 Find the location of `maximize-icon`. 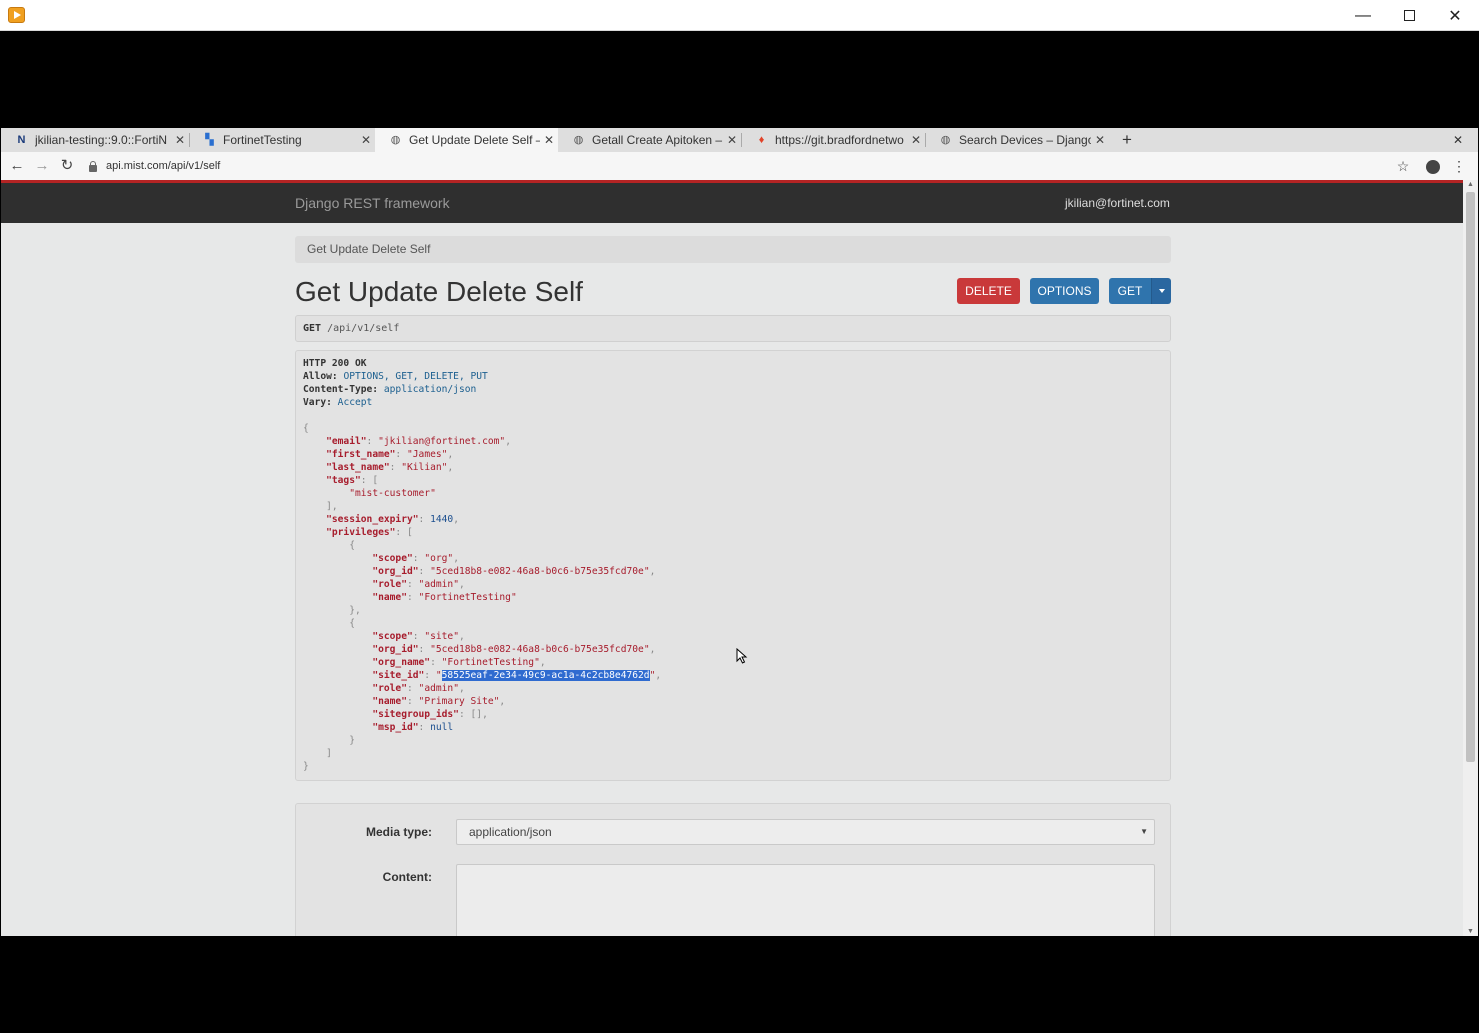

maximize-icon is located at coordinates (1409, 15).